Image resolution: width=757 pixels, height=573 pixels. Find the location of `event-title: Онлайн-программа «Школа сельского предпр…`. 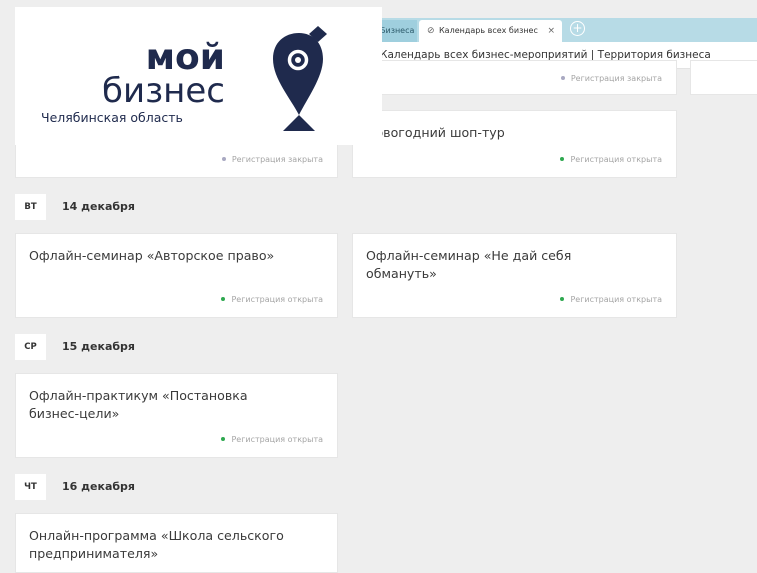

event-title: Онлайн-программа «Школа сельского предпр… is located at coordinates (174, 545).